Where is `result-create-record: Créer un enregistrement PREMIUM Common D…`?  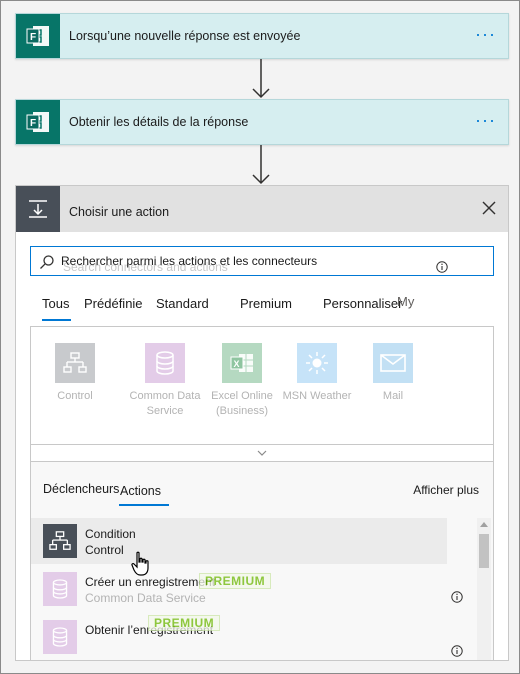
result-create-record: Créer un enregistrement PREMIUM Common D… is located at coordinates (239, 589).